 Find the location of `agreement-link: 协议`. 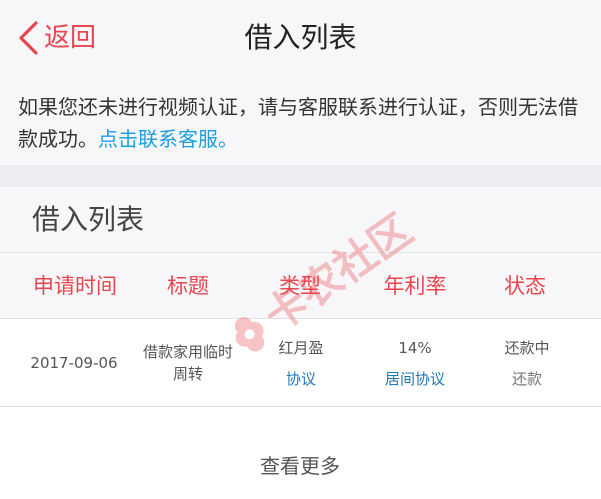

agreement-link: 协议 is located at coordinates (301, 379).